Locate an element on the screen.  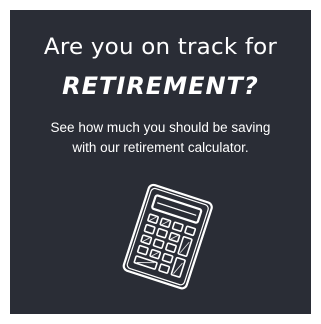
promo-subtext-line-1: See how much you should be saving is located at coordinates (160, 127).